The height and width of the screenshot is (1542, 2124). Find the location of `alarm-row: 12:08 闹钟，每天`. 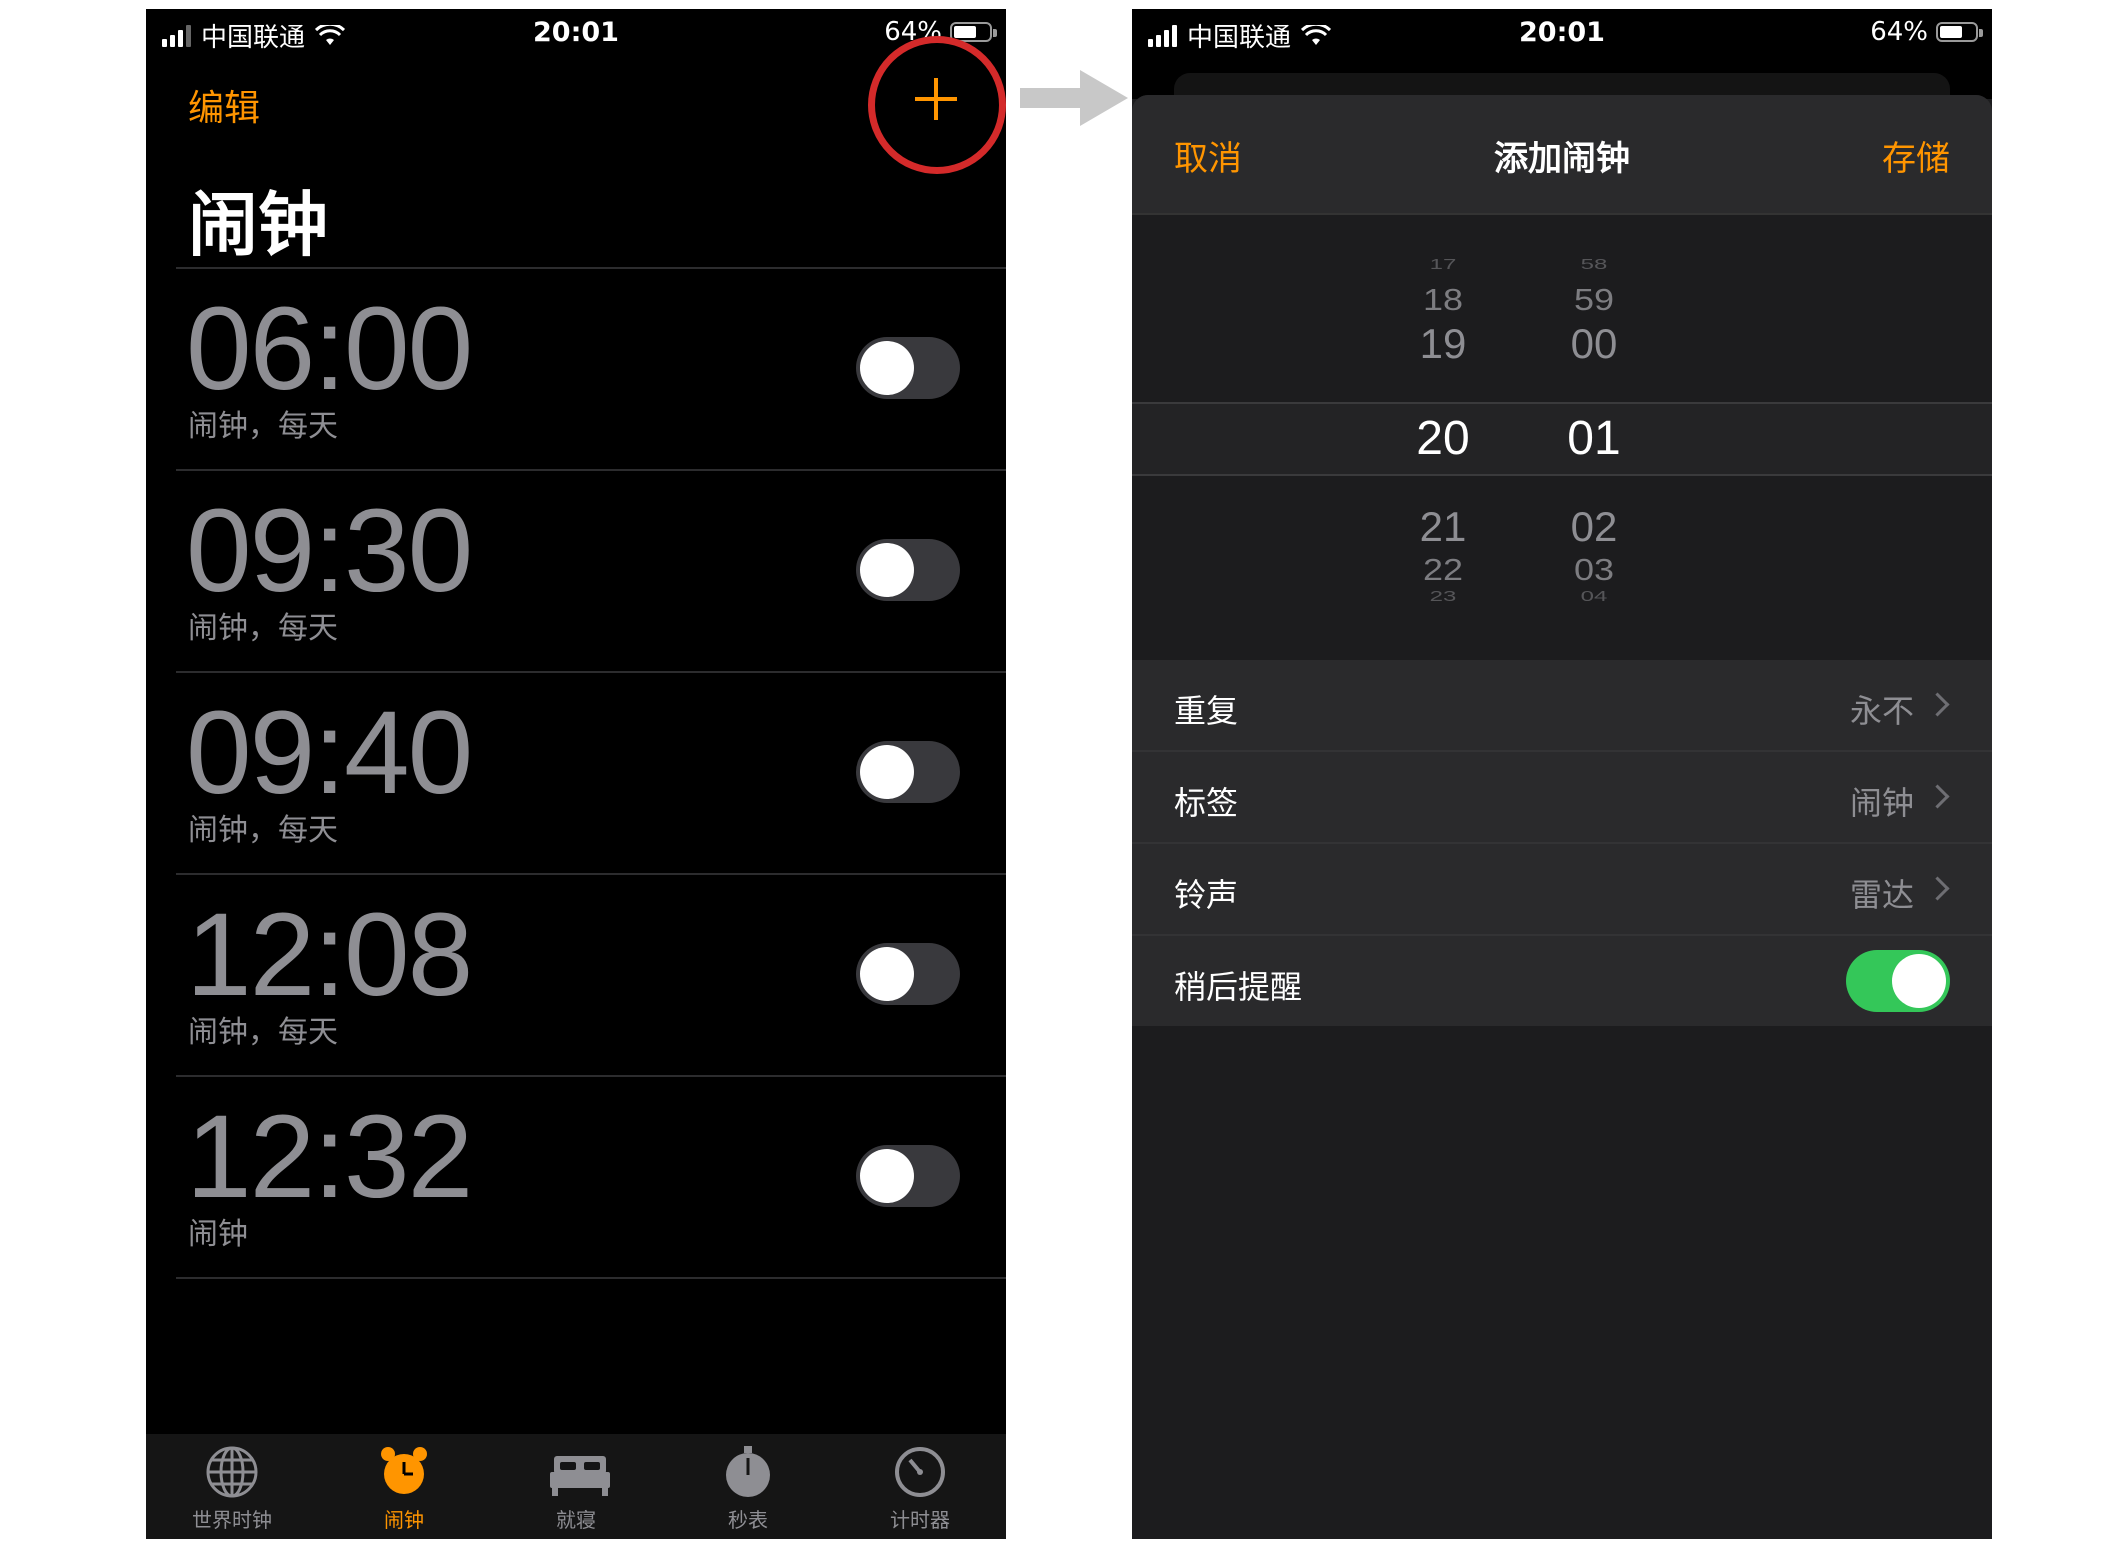

alarm-row: 12:08 闹钟，每天 is located at coordinates (591, 974).